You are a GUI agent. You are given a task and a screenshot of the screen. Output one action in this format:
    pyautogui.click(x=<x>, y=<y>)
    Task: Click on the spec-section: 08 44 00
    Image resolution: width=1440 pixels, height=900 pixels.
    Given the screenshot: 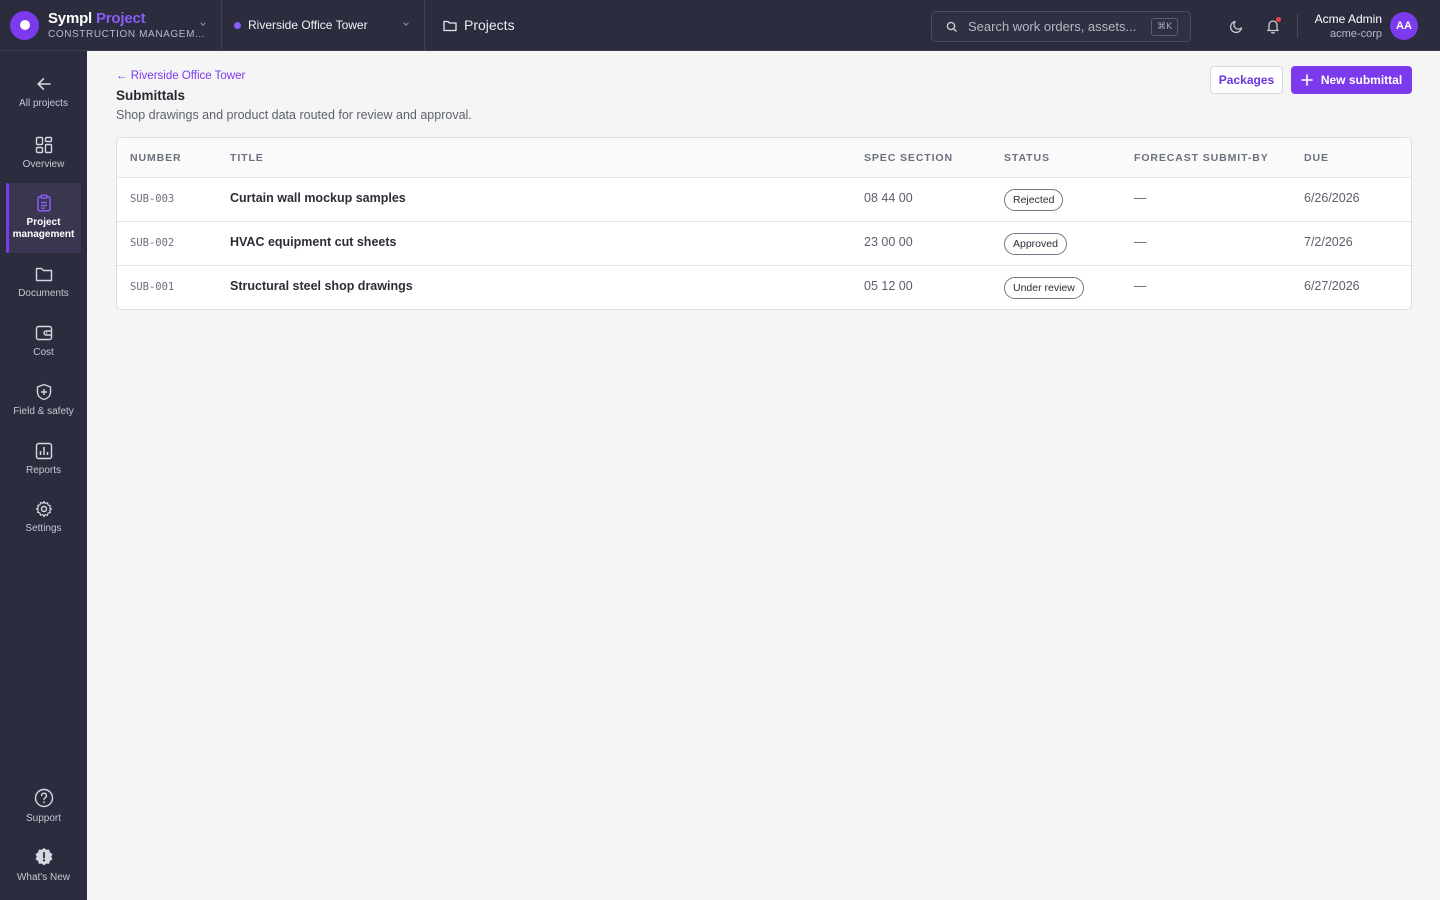 What is the action you would take?
    pyautogui.click(x=888, y=198)
    